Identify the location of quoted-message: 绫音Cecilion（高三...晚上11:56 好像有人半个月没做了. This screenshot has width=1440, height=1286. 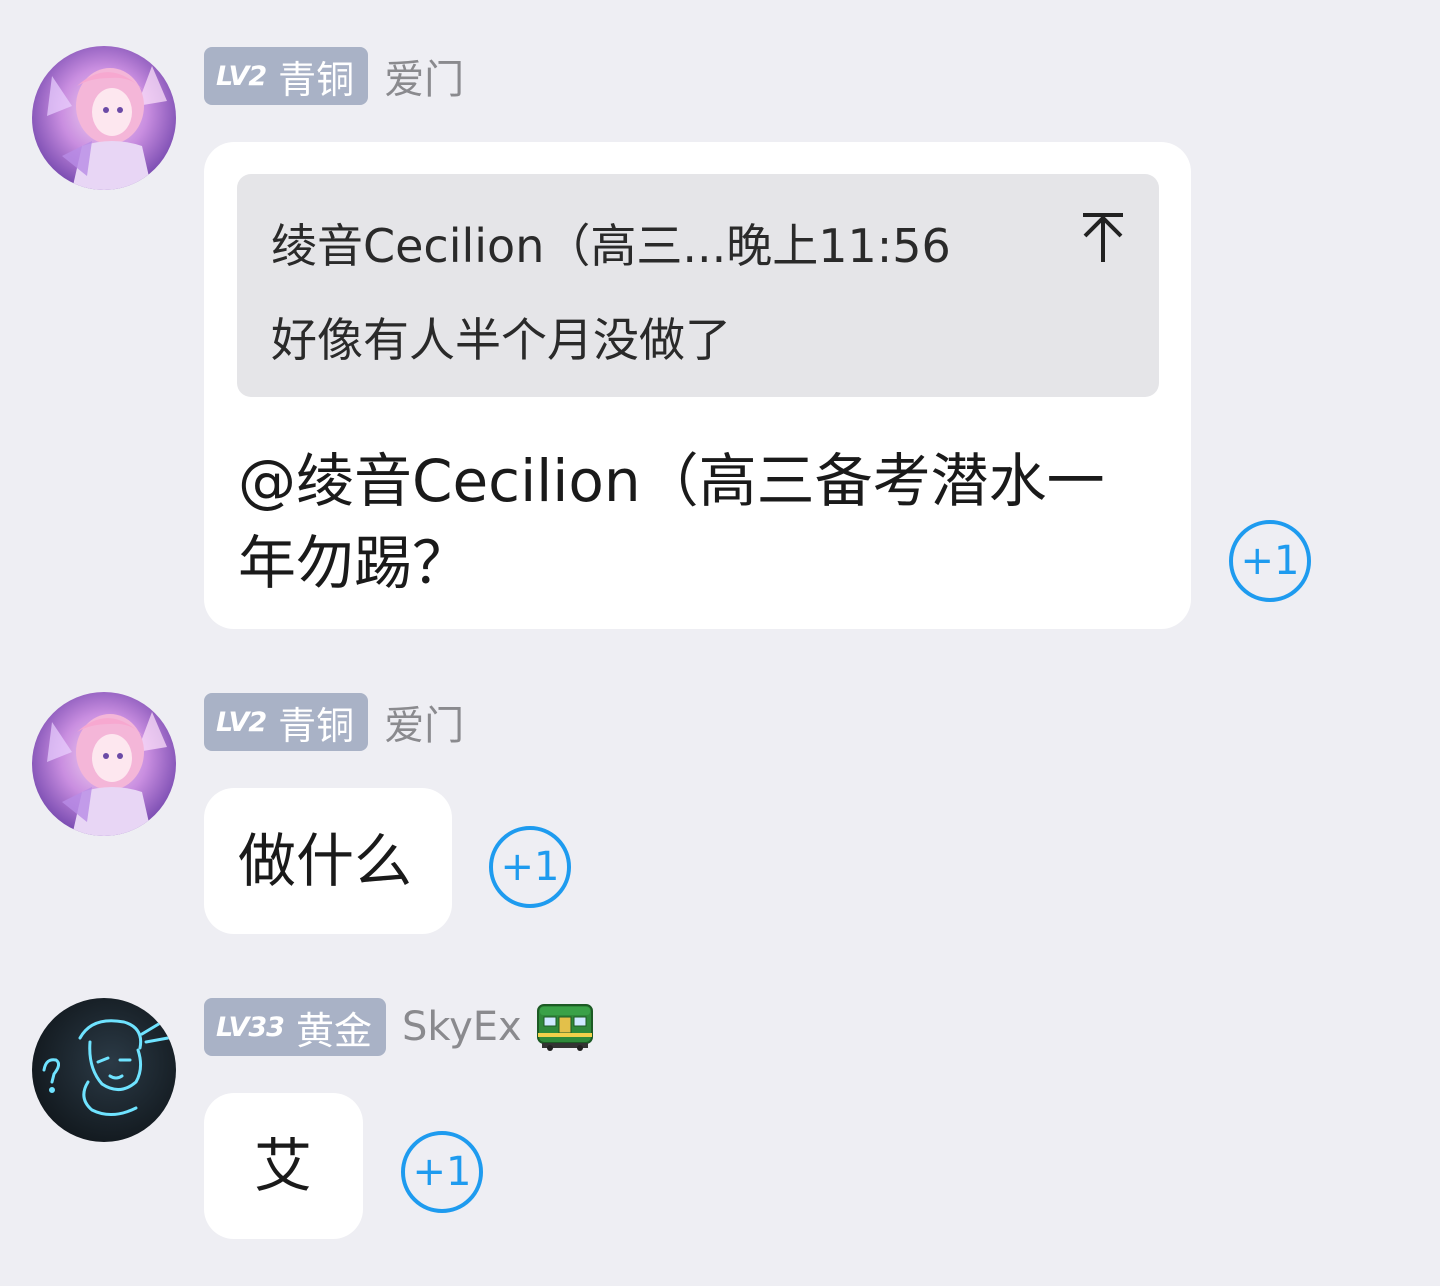
(698, 285).